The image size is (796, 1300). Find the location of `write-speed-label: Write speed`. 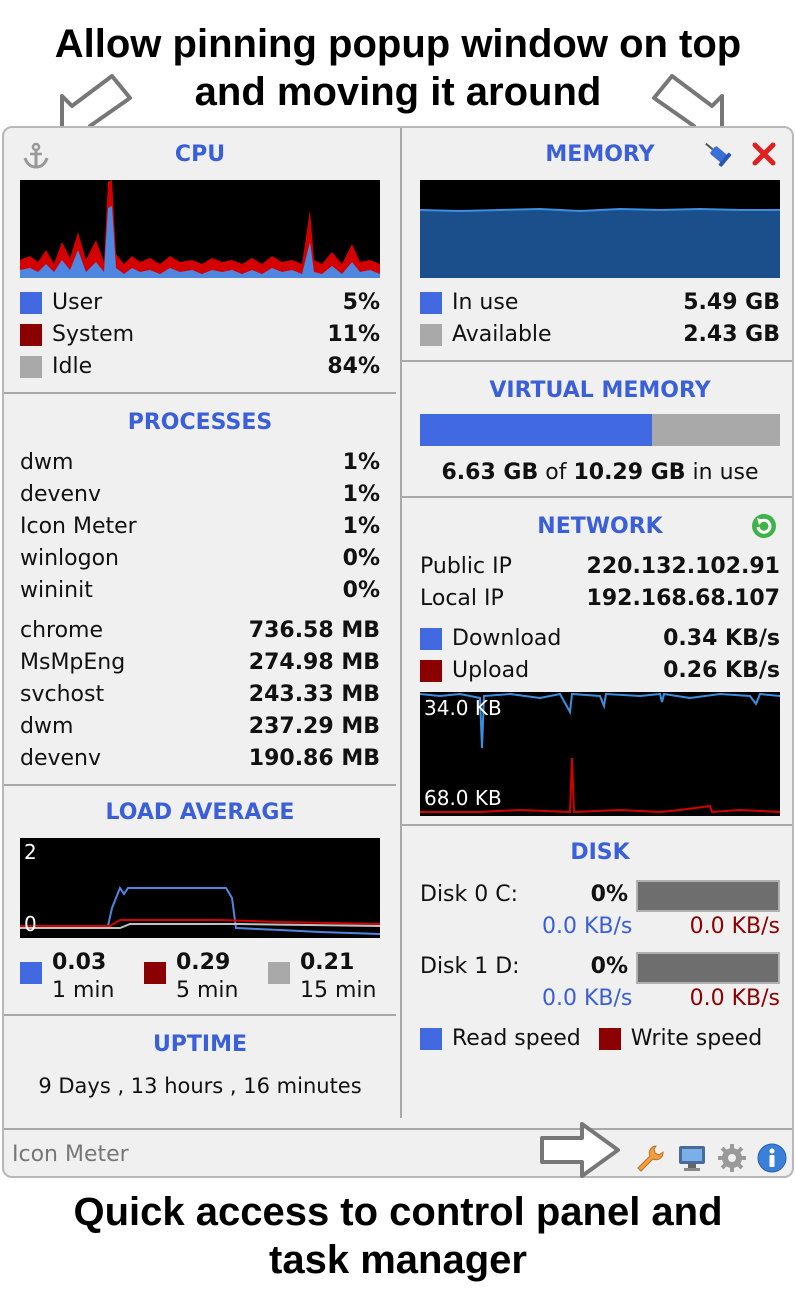

write-speed-label: Write speed is located at coordinates (696, 1038).